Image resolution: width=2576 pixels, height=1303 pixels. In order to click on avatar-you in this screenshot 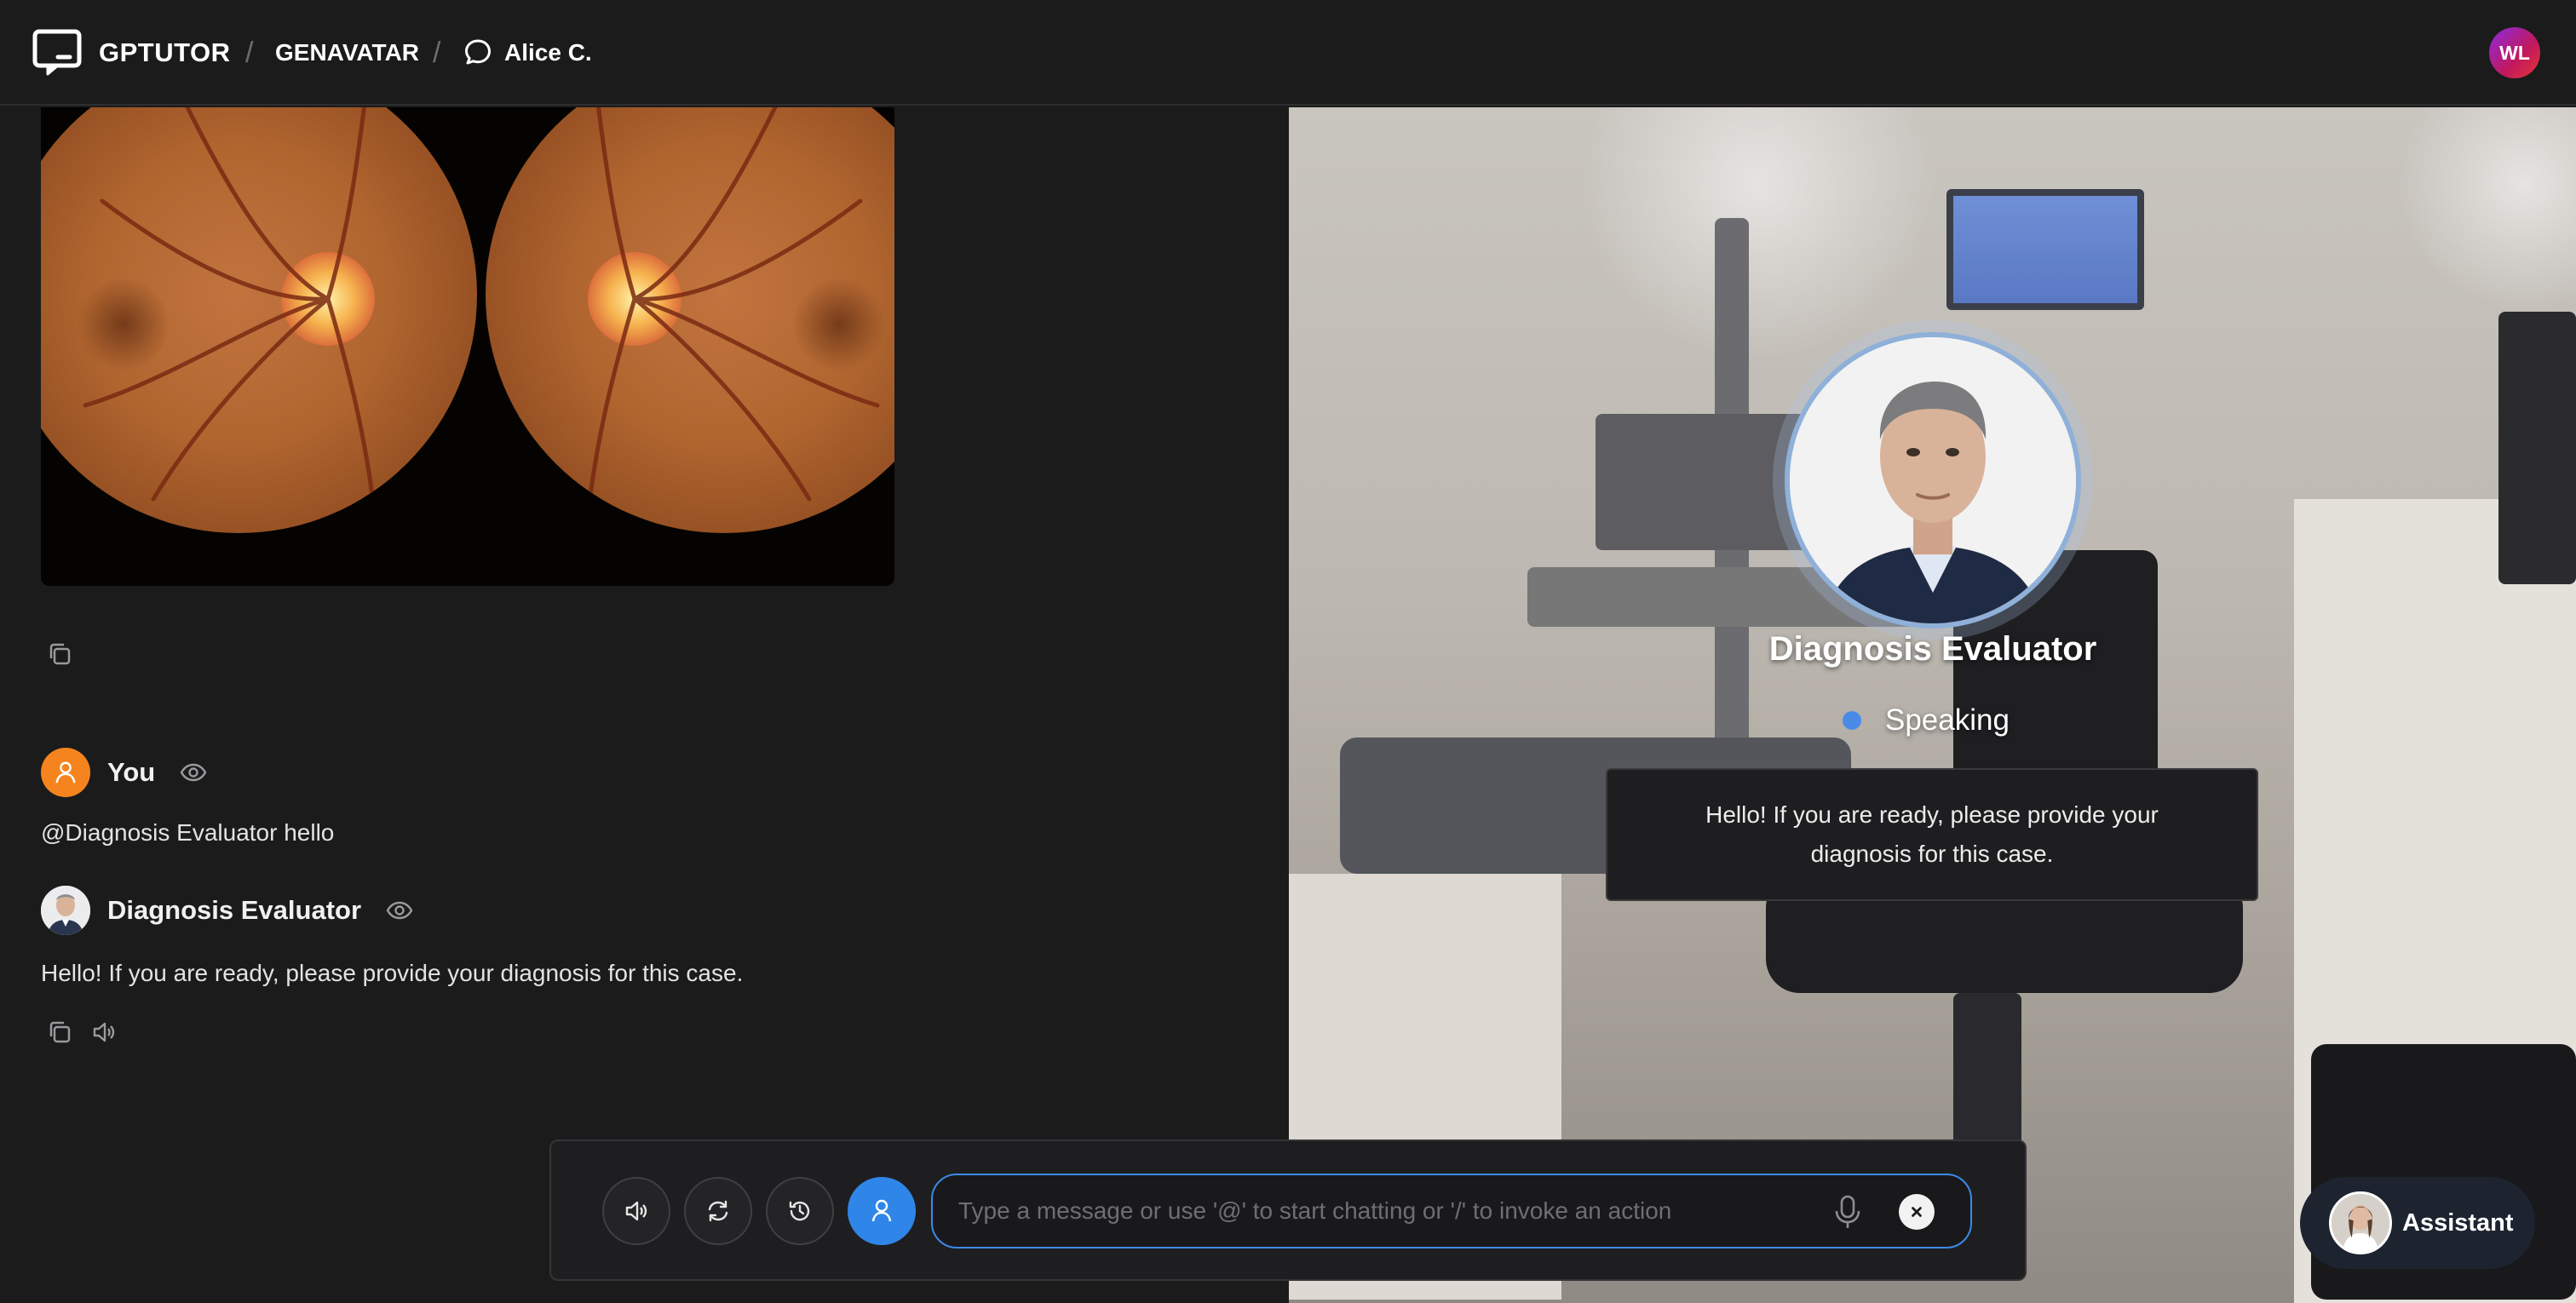, I will do `click(65, 773)`.